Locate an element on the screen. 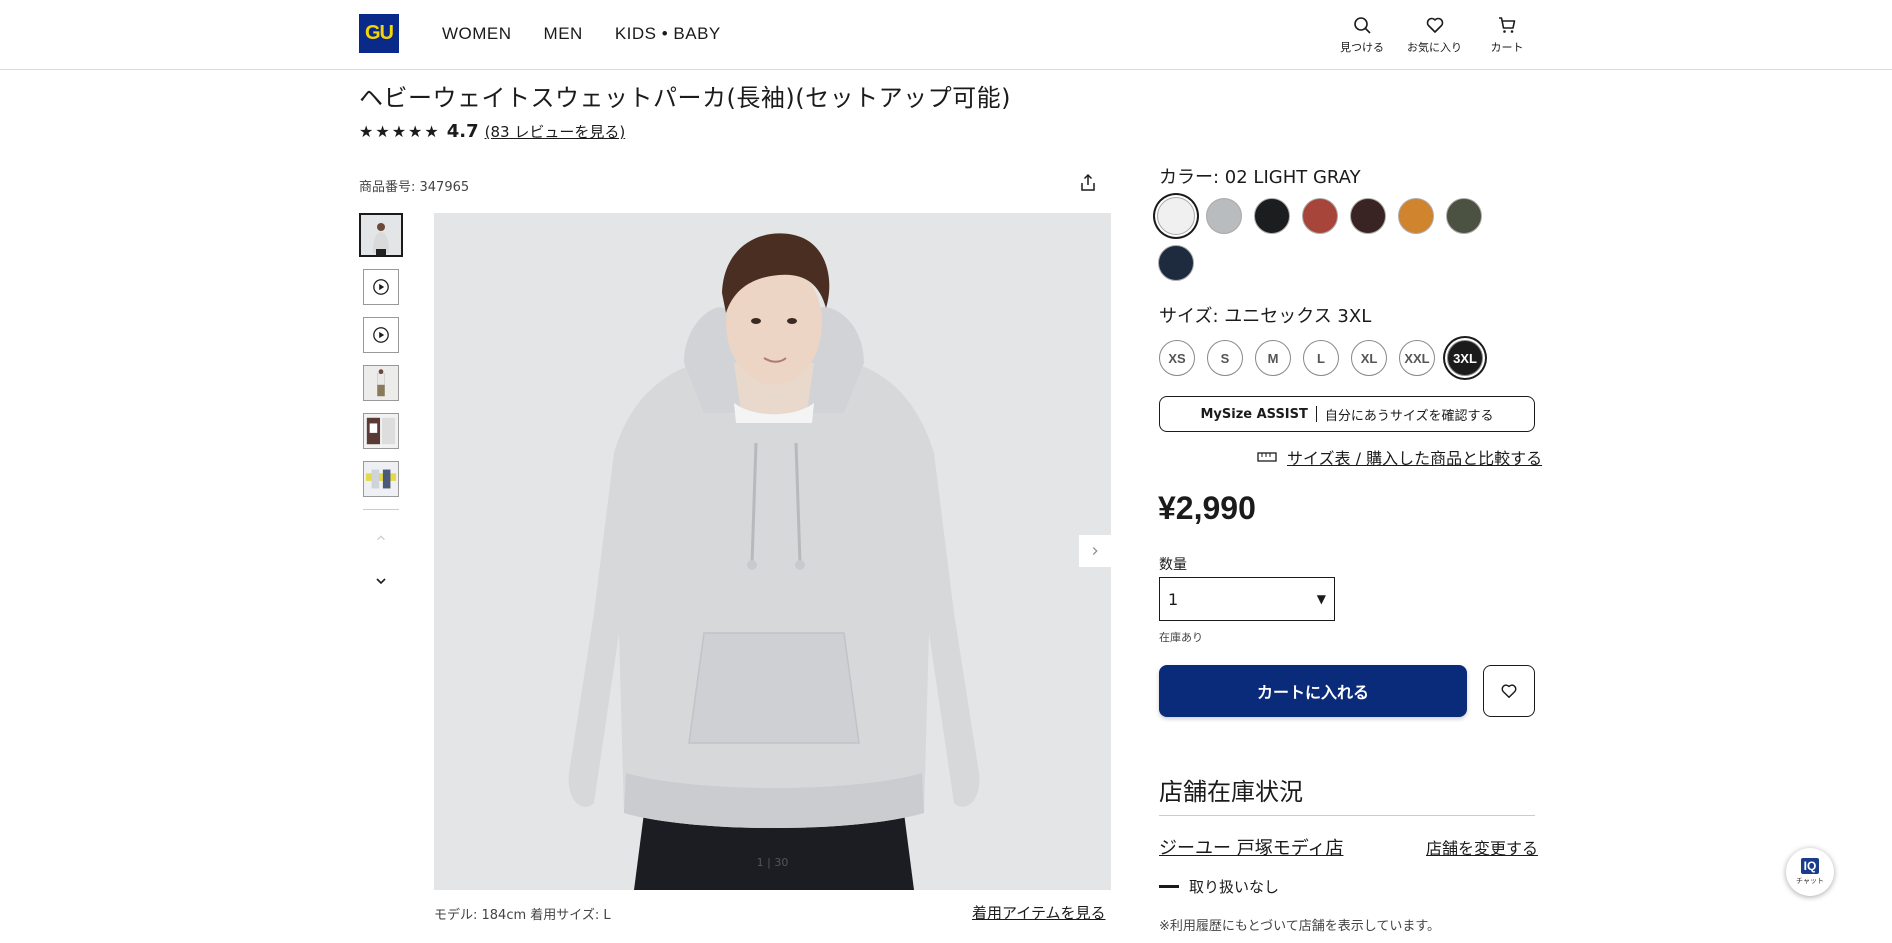 This screenshot has width=1892, height=943. size-option: L is located at coordinates (1321, 358).